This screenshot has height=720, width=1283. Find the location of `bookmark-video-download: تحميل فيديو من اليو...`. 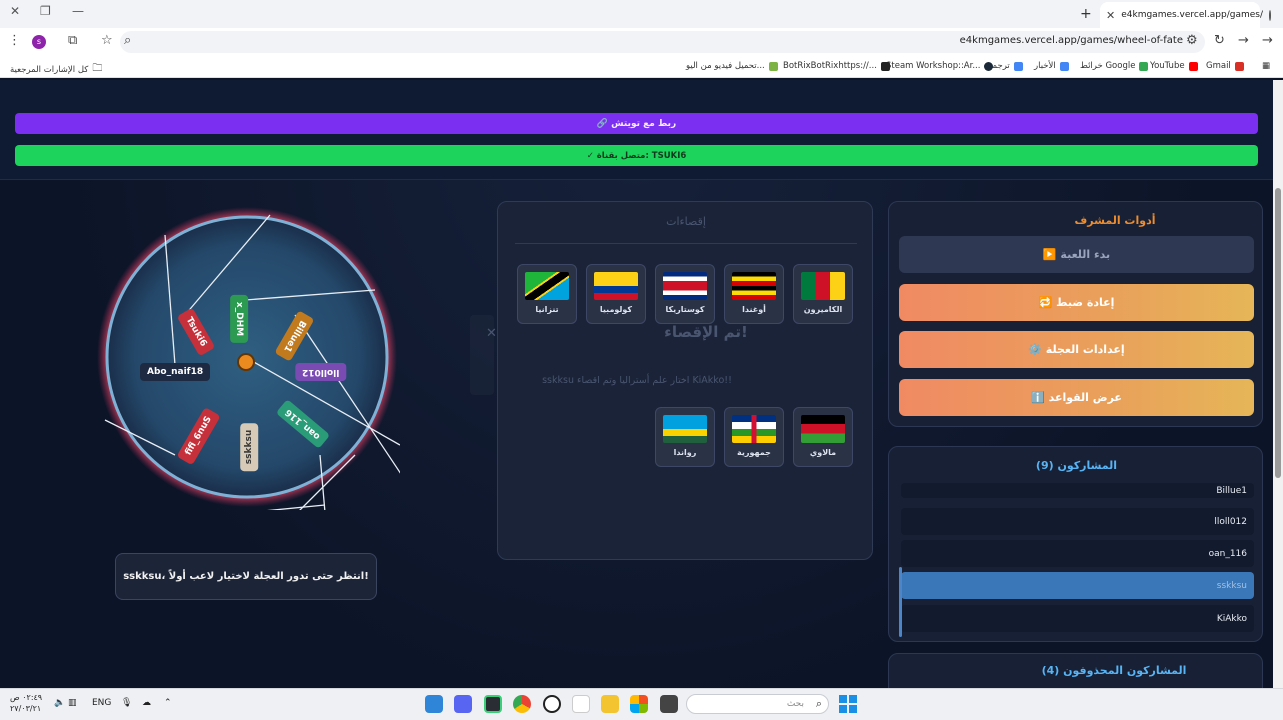

bookmark-video-download: تحميل فيديو من اليو... is located at coordinates (732, 66).